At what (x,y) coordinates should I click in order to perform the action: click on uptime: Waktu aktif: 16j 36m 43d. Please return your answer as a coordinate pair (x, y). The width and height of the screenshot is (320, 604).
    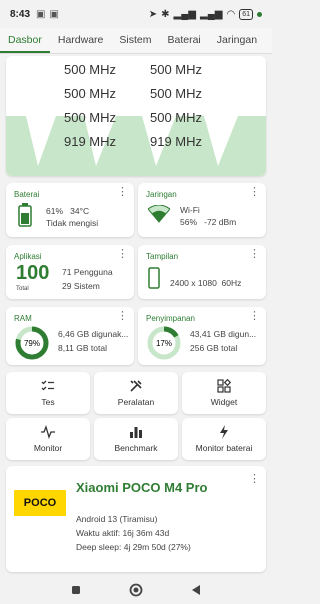
    Looking at the image, I should click on (123, 533).